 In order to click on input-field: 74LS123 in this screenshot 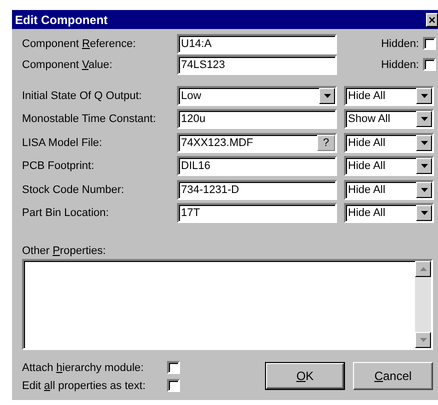, I will do `click(257, 64)`.